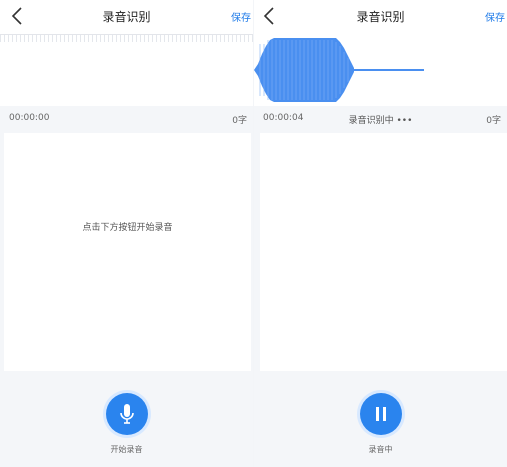  Describe the element at coordinates (339, 70) in the screenshot. I see `audio-waveform` at that location.